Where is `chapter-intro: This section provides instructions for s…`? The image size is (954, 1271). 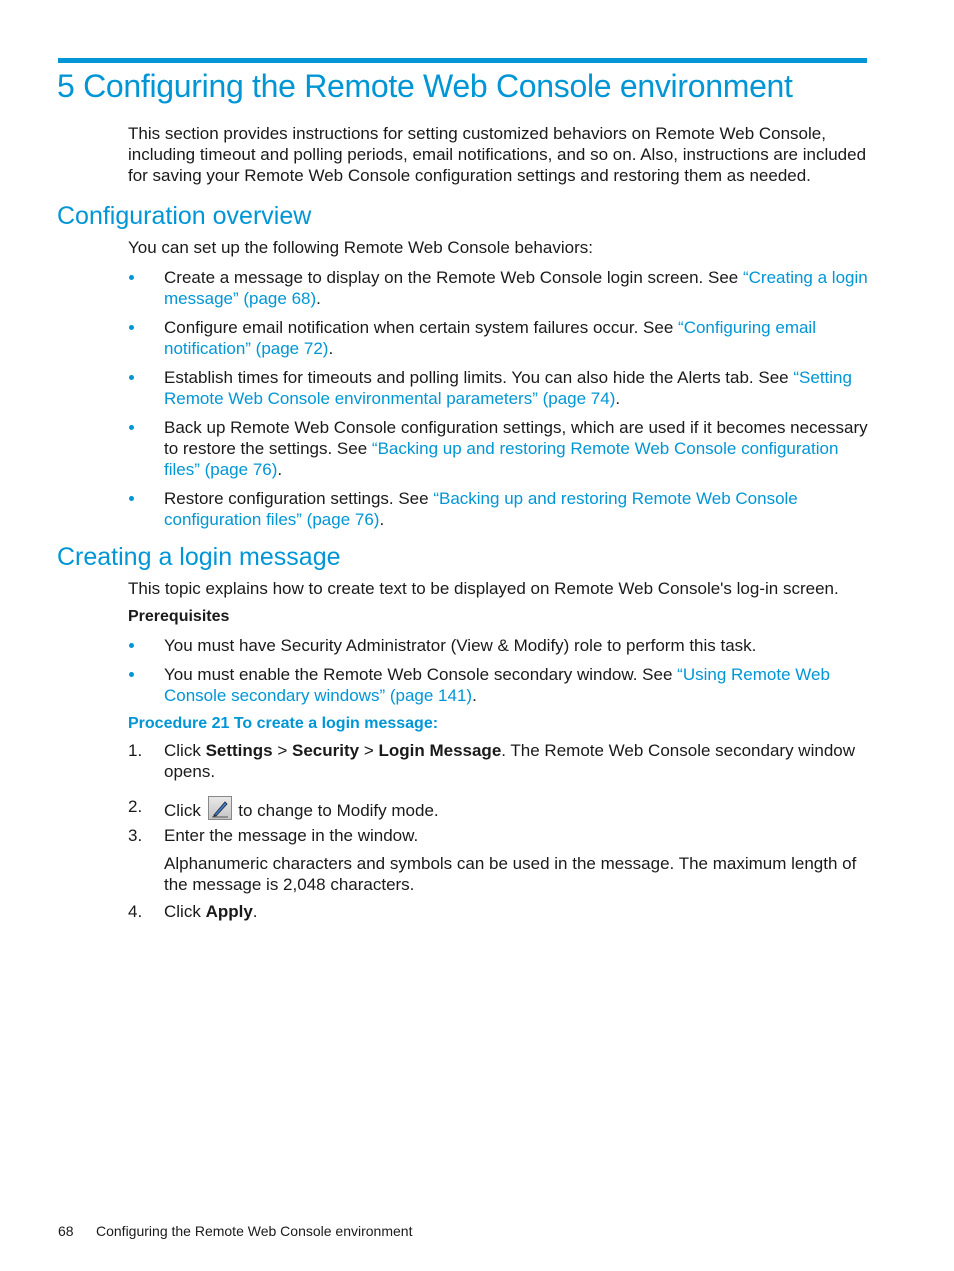 chapter-intro: This section provides instructions for s… is located at coordinates (497, 154).